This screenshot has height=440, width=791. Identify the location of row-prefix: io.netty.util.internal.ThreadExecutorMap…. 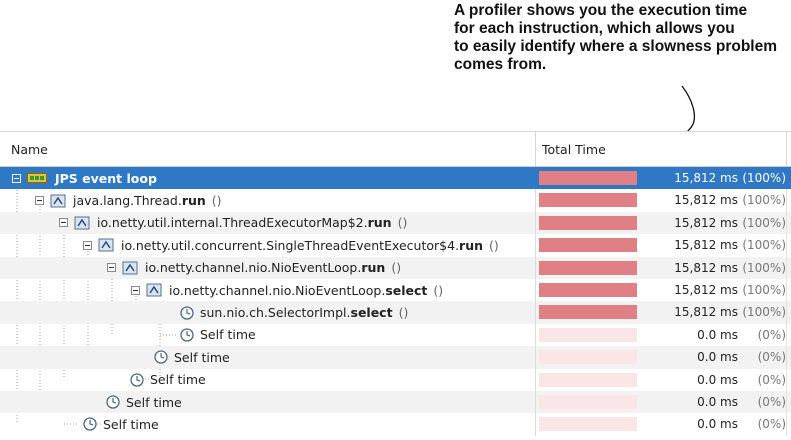
(232, 223).